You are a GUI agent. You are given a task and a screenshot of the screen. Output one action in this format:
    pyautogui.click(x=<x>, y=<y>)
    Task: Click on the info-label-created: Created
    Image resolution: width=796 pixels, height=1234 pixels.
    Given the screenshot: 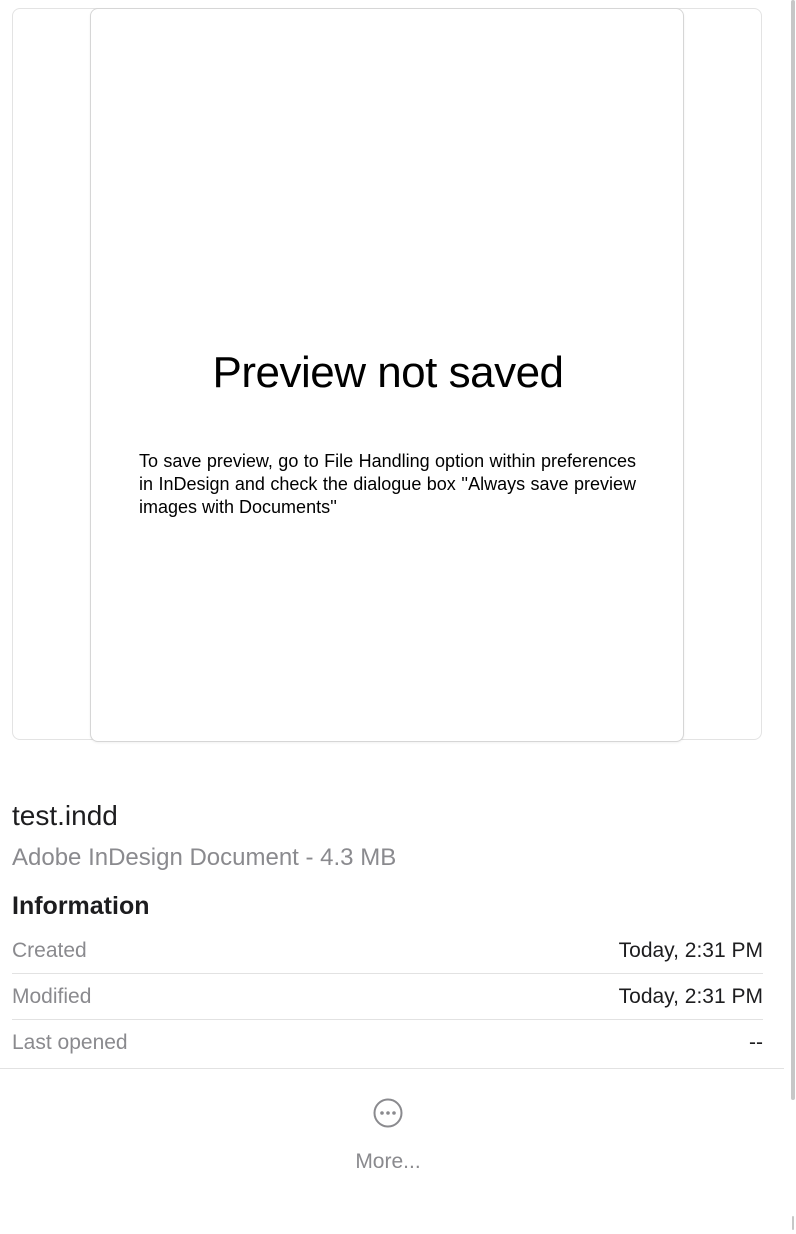 What is the action you would take?
    pyautogui.click(x=49, y=950)
    